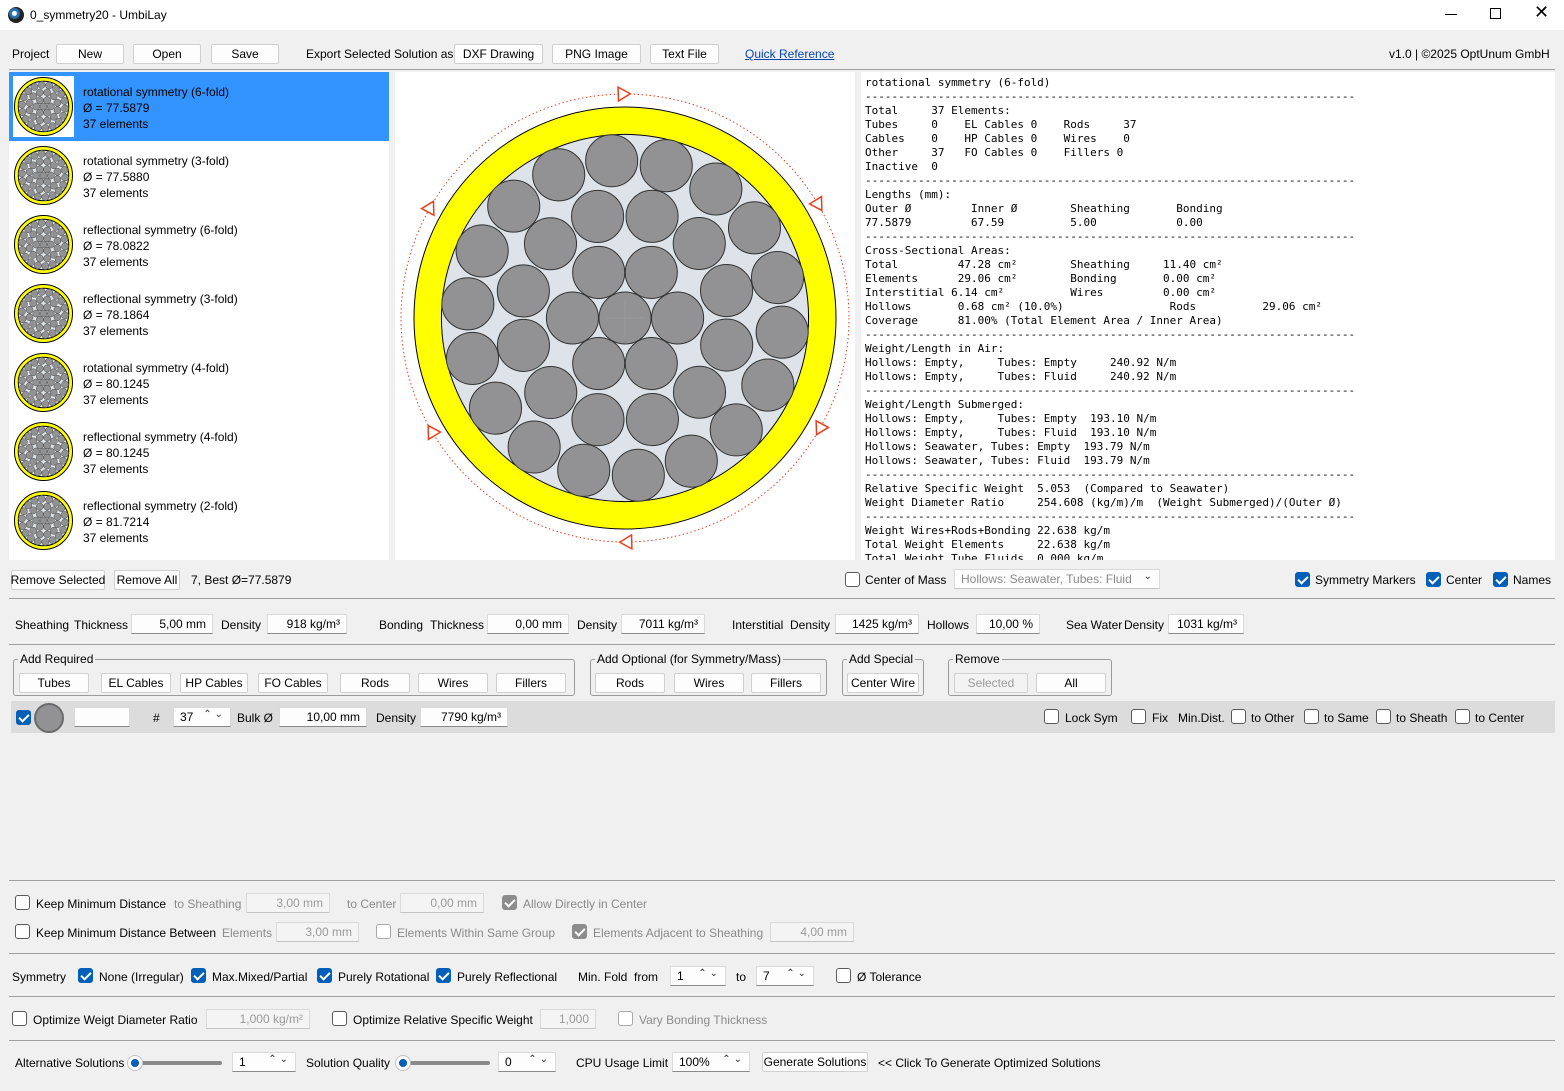  I want to click on alt-solutions-spinner: 1 ⌃⌄, so click(264, 1062).